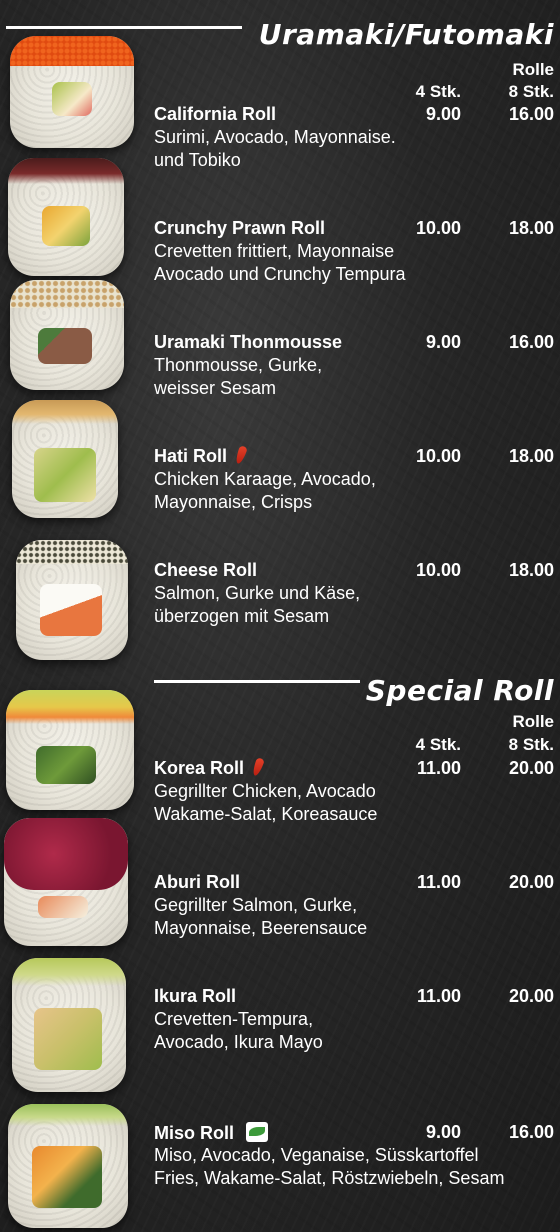  What do you see at coordinates (206, 570) in the screenshot?
I see `item-name: Cheese Roll` at bounding box center [206, 570].